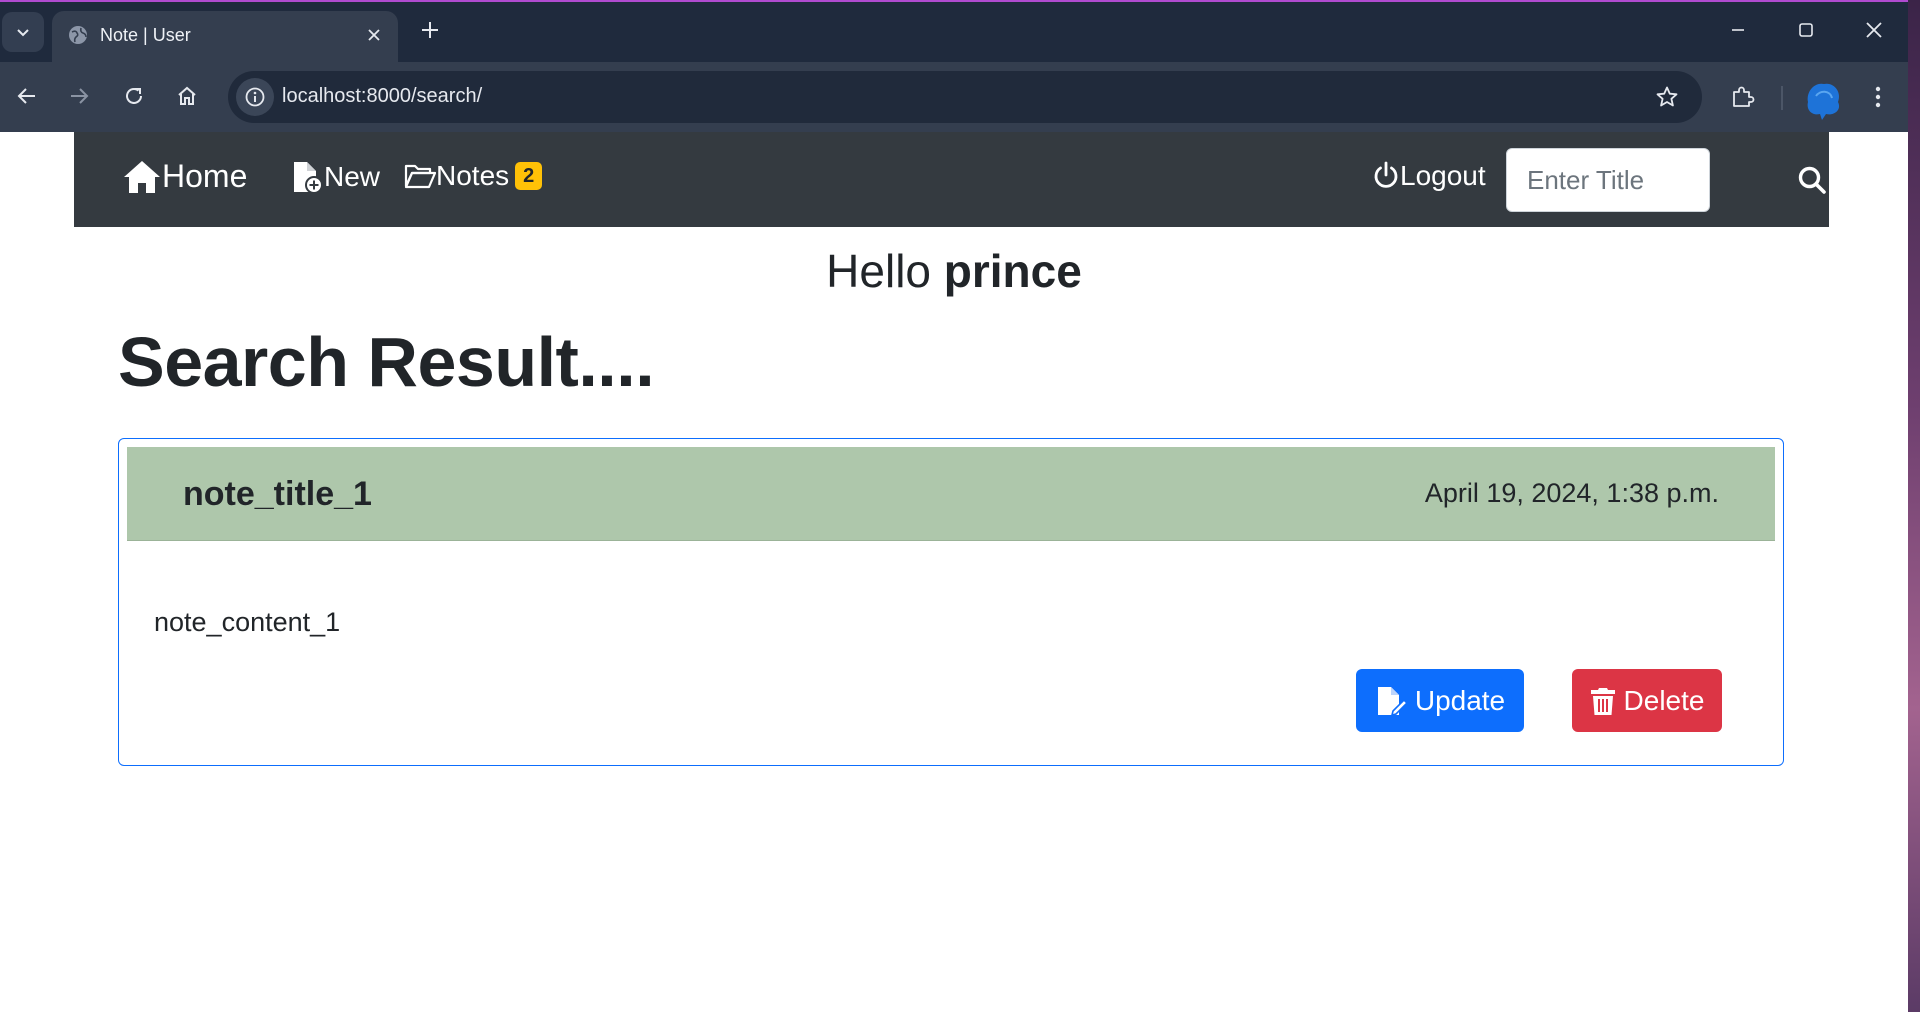  I want to click on delete-button: Delete, so click(1647, 700).